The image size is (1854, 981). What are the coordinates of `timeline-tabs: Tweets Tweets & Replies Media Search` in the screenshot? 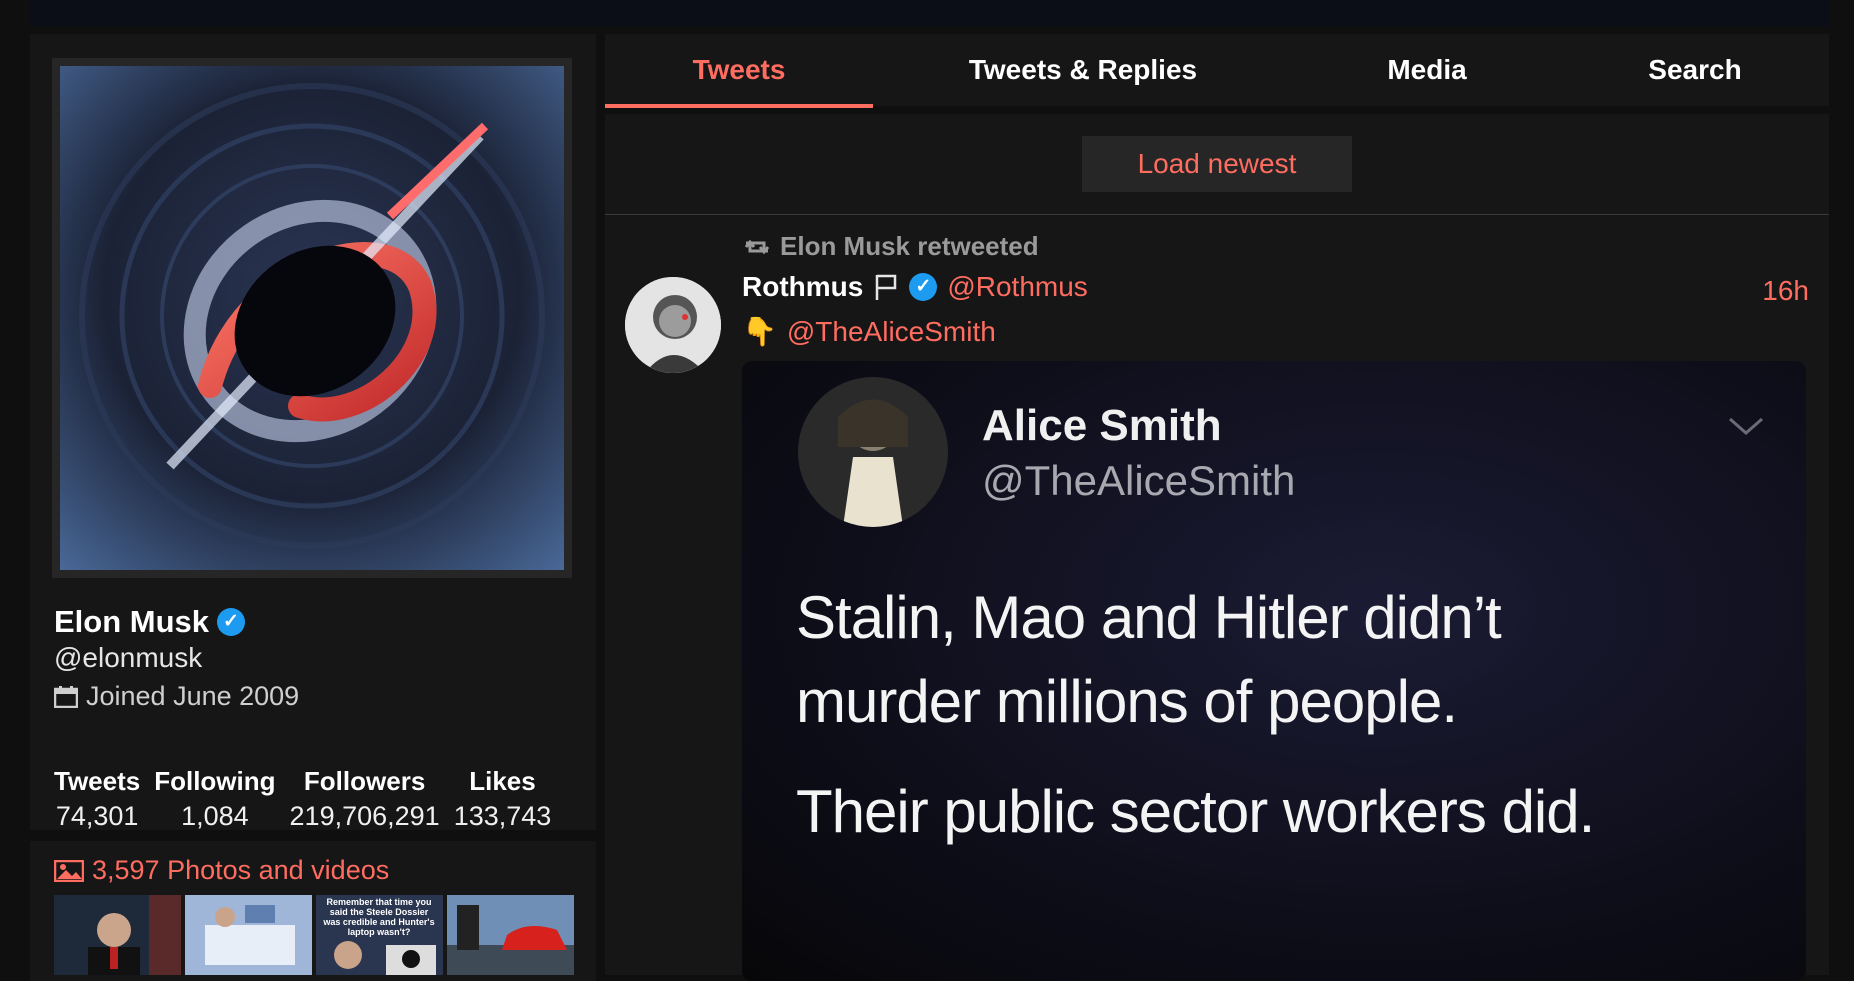 It's located at (1217, 71).